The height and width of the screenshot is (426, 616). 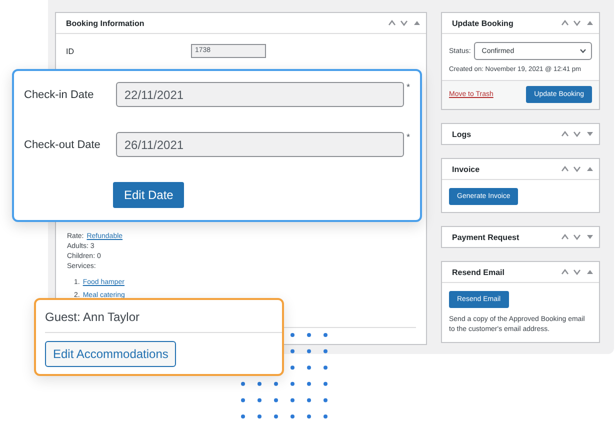 I want to click on caret-icon, so click(x=583, y=51).